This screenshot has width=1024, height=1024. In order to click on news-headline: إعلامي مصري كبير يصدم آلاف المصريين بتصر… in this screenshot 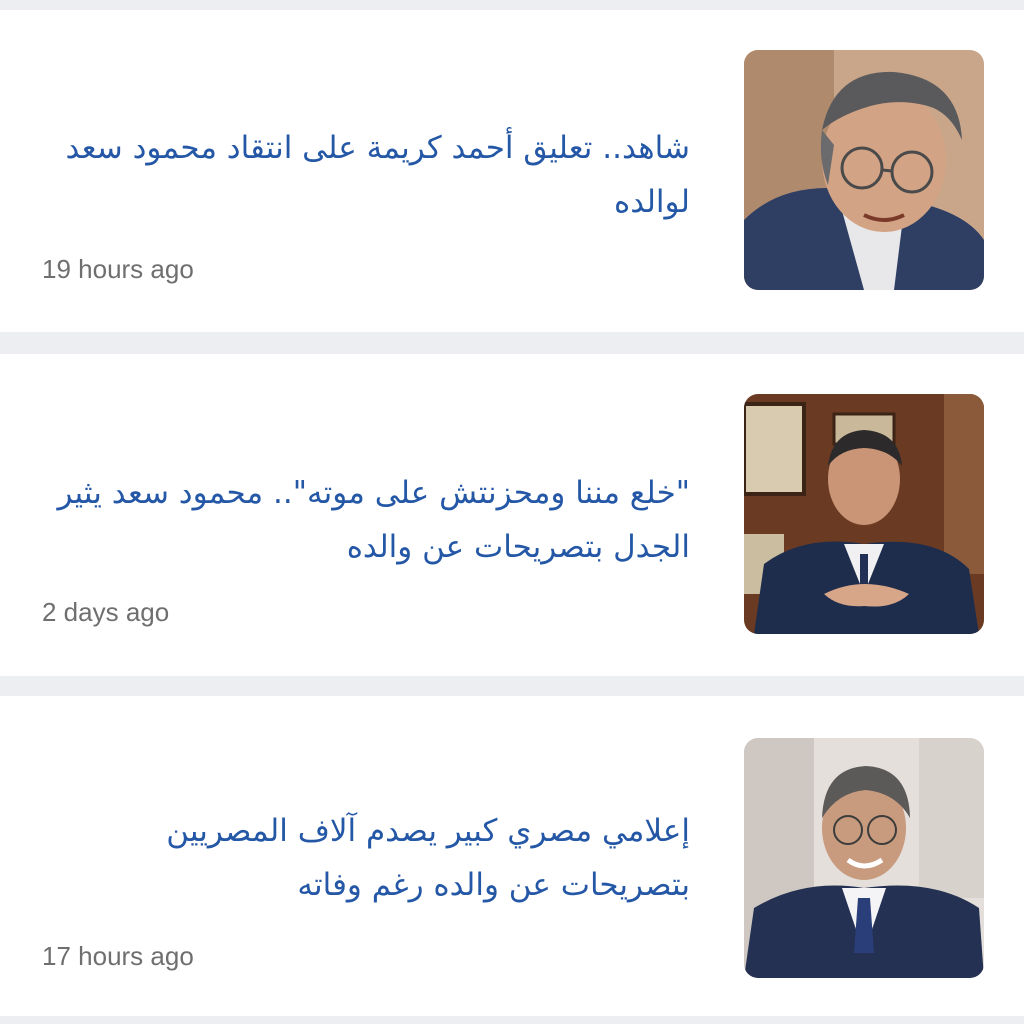, I will do `click(365, 858)`.